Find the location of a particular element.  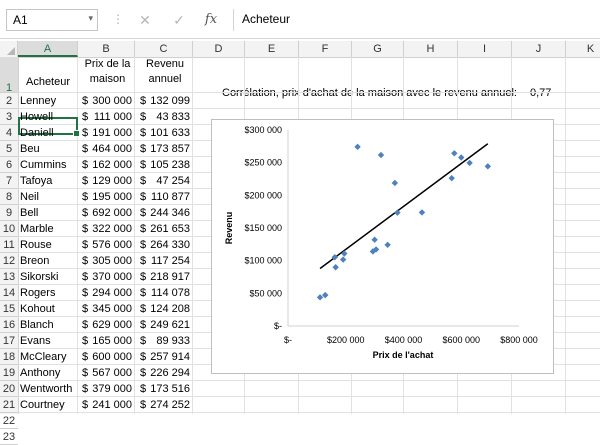

row-header-7: 7 is located at coordinates (9, 181).